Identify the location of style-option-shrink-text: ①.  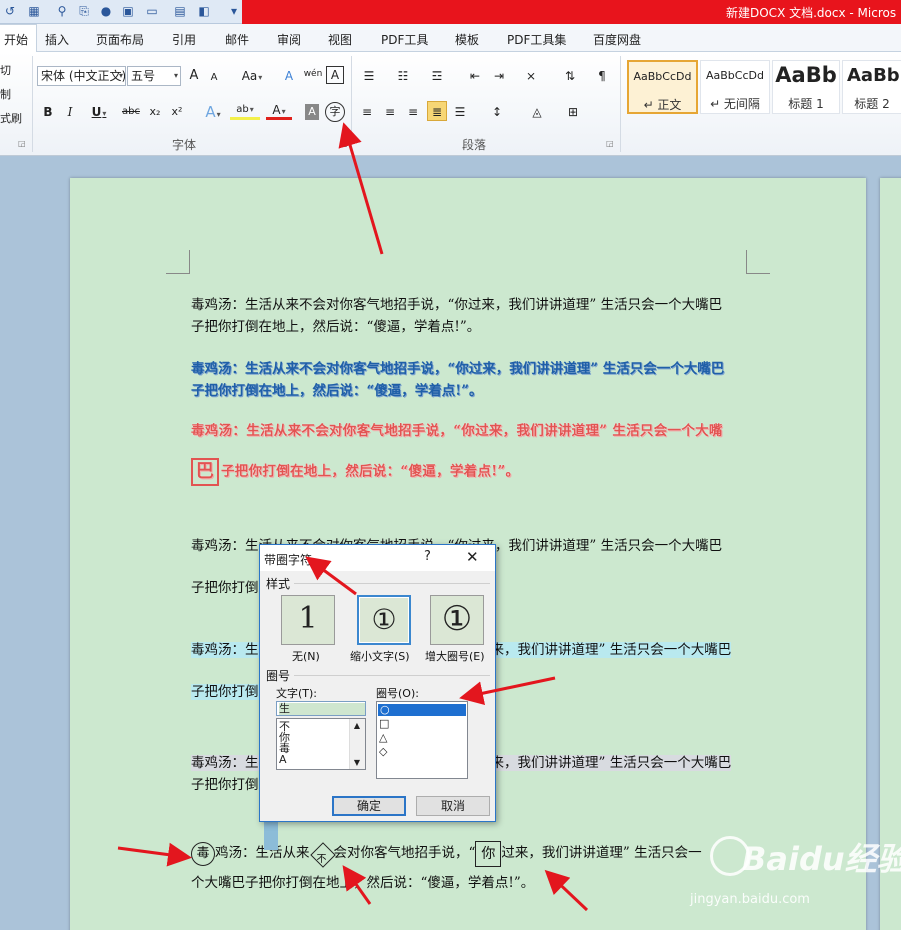
(384, 620).